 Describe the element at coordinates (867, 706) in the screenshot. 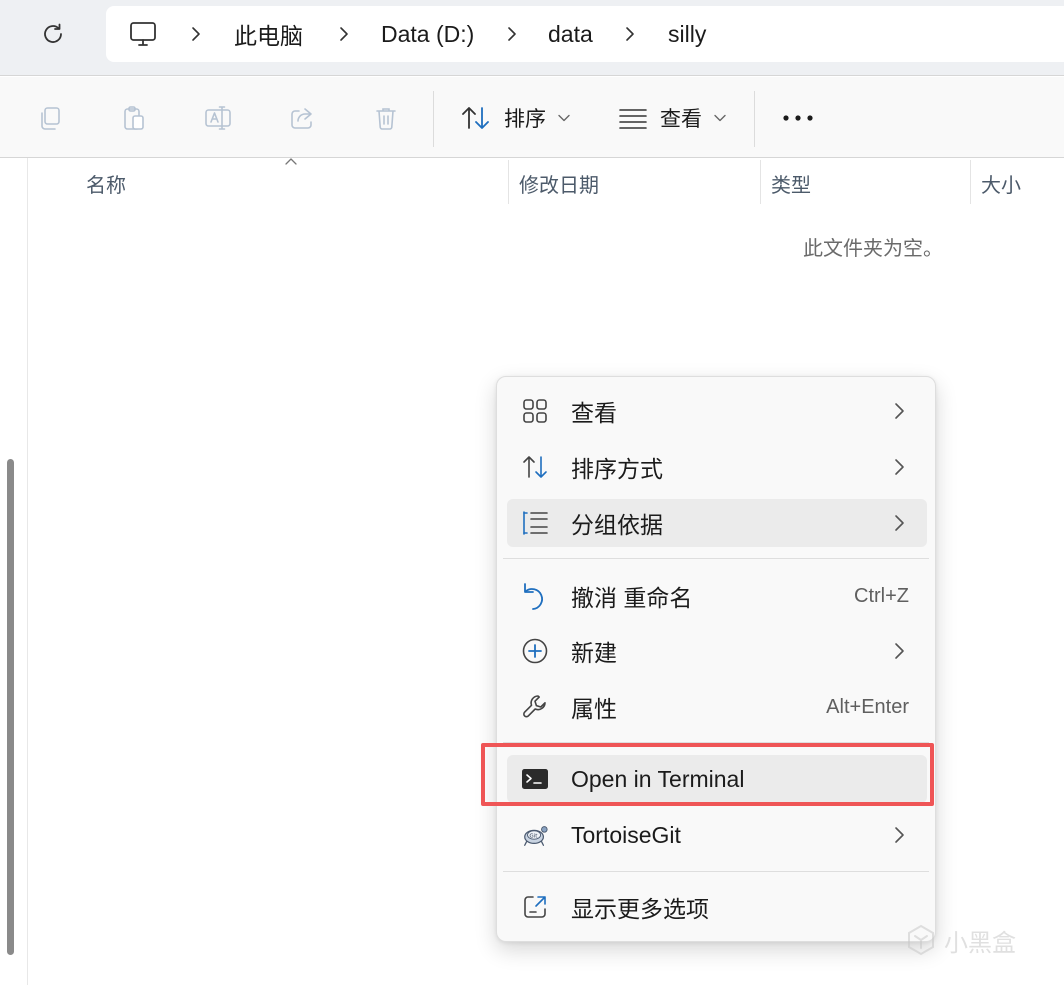

I see `shortcut-label: Alt+Enter` at that location.